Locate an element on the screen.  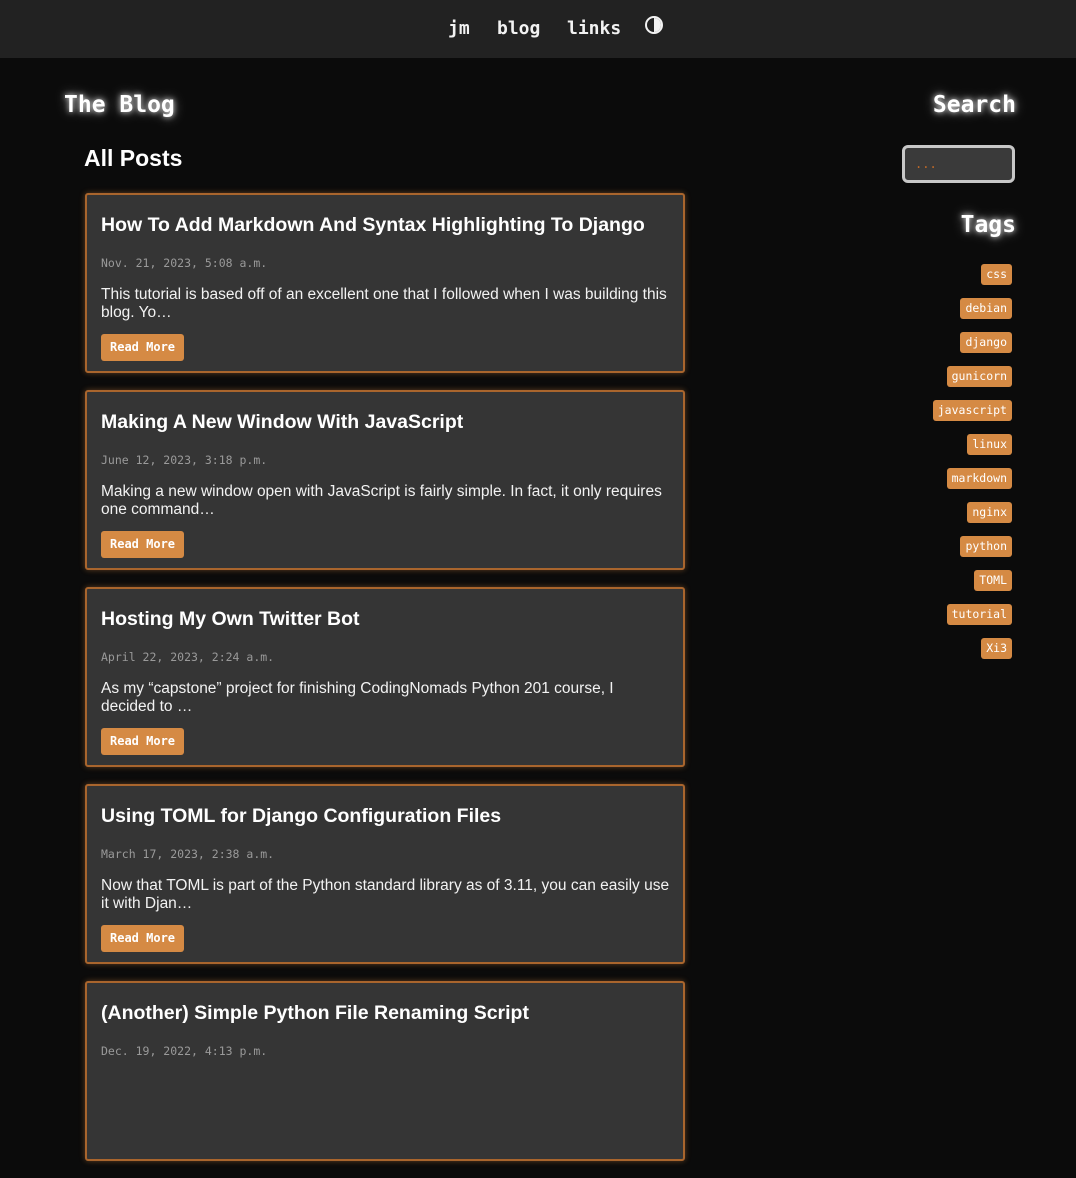
tag-nginx: nginx is located at coordinates (989, 512).